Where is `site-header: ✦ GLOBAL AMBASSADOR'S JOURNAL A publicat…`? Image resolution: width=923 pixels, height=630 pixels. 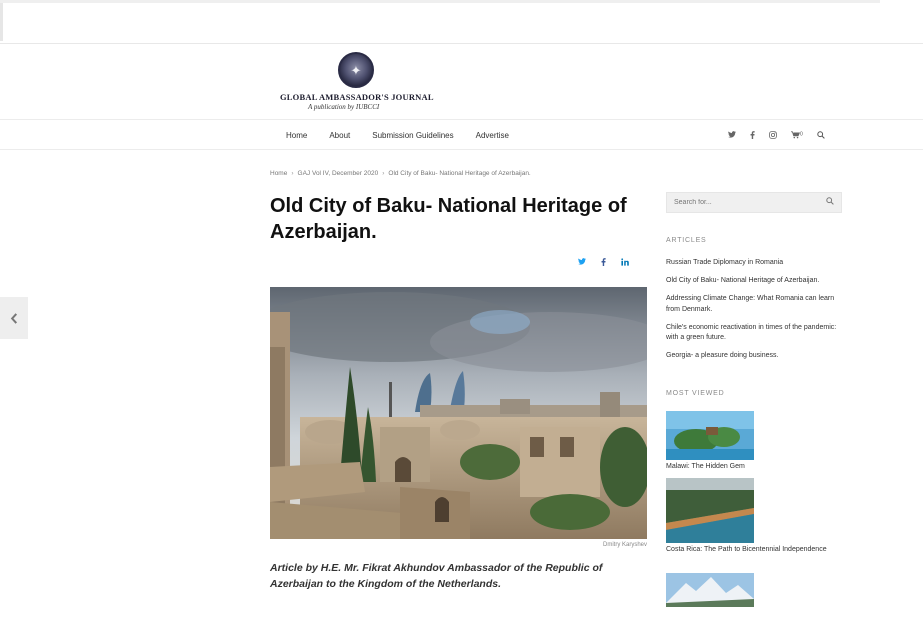 site-header: ✦ GLOBAL AMBASSADOR'S JOURNAL A publicat… is located at coordinates (461, 83).